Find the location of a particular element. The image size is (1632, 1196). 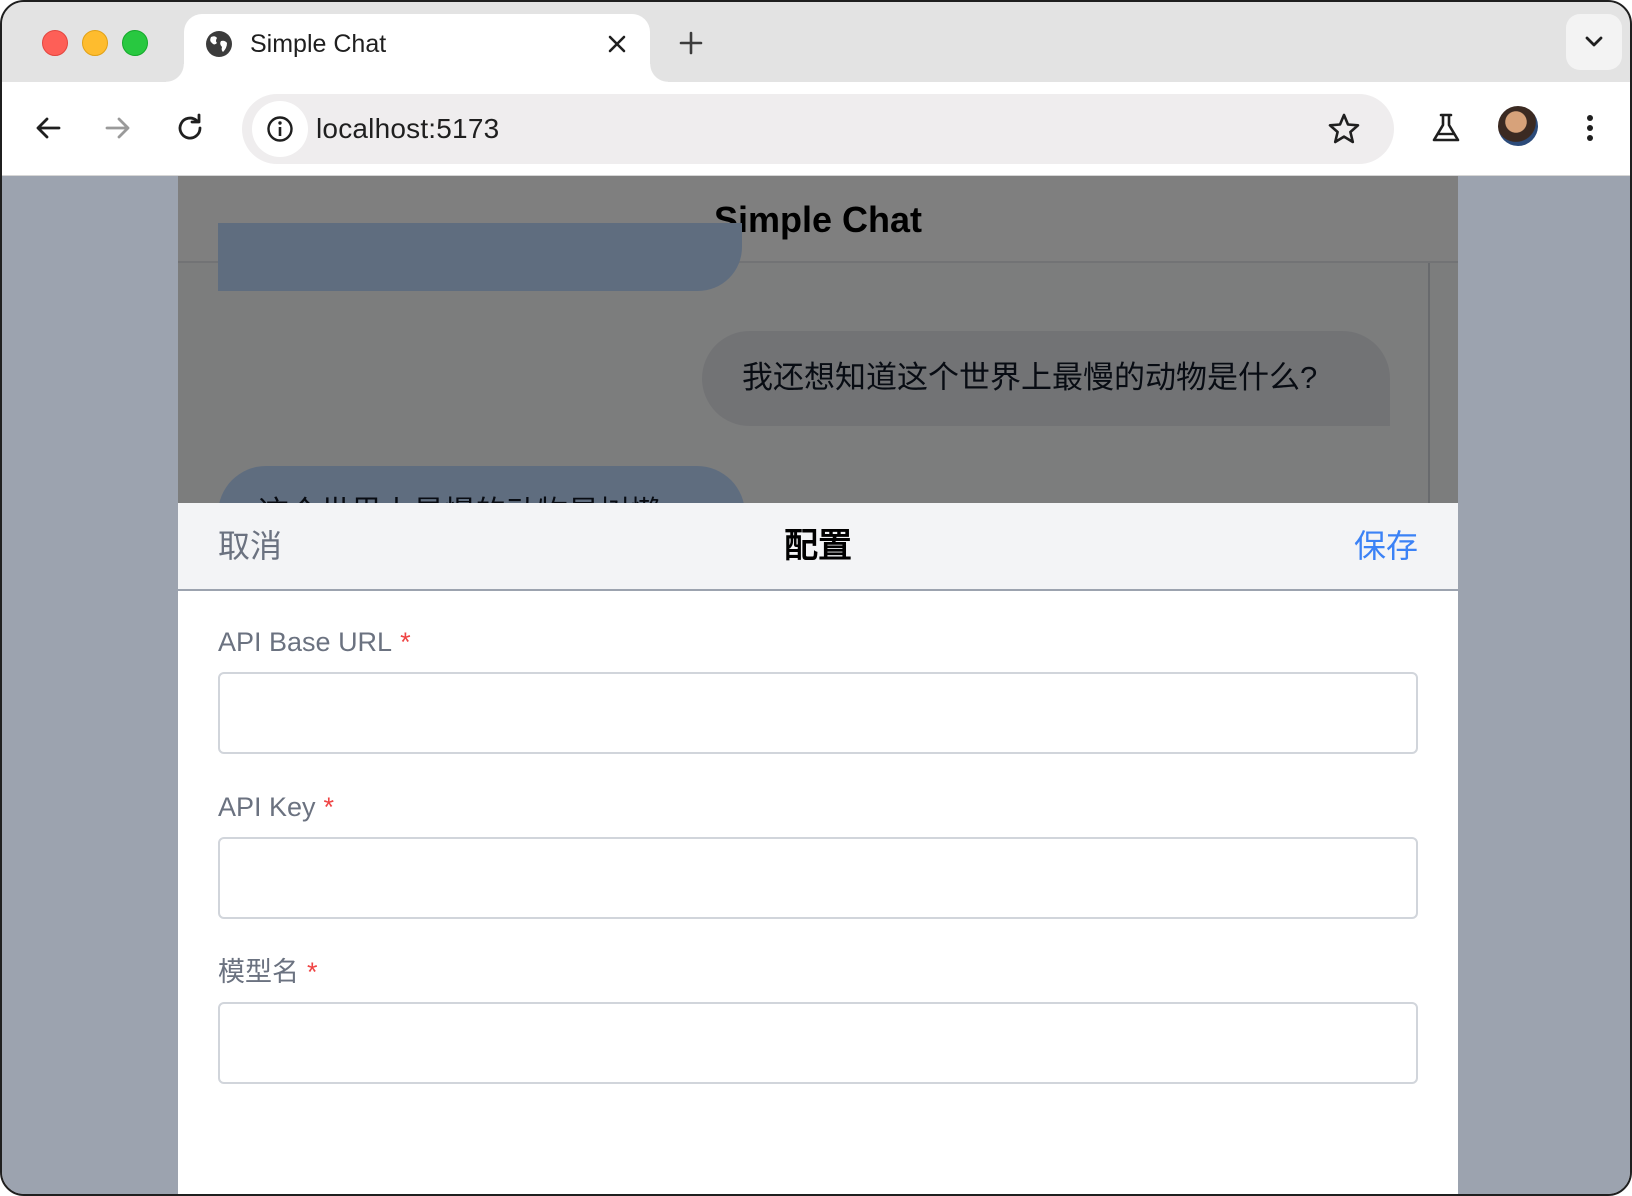

tab-strip: Simple Chat is located at coordinates (816, 42).